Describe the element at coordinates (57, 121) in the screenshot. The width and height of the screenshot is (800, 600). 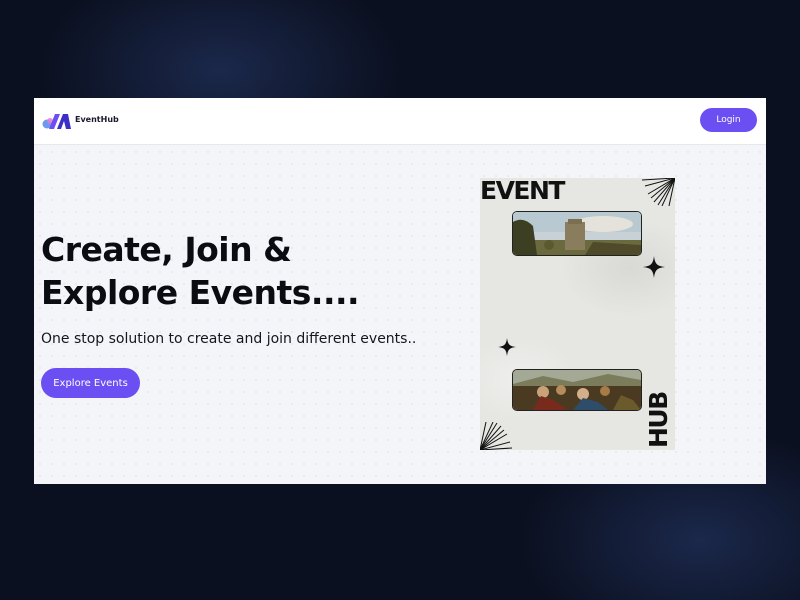
I see `eventhub-logo` at that location.